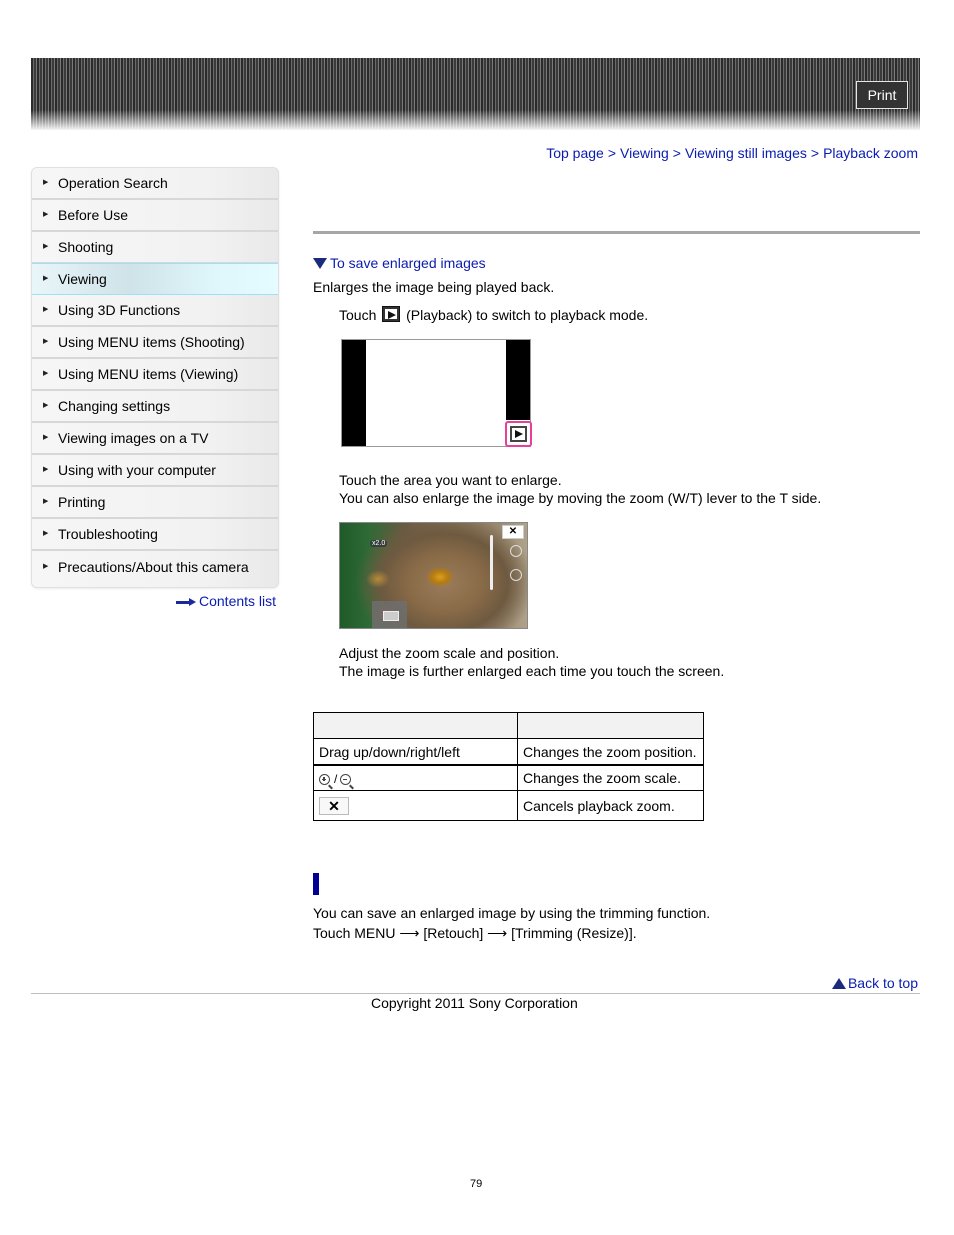 This screenshot has width=954, height=1235. I want to click on back-to-top-label: Back to top, so click(882, 983).